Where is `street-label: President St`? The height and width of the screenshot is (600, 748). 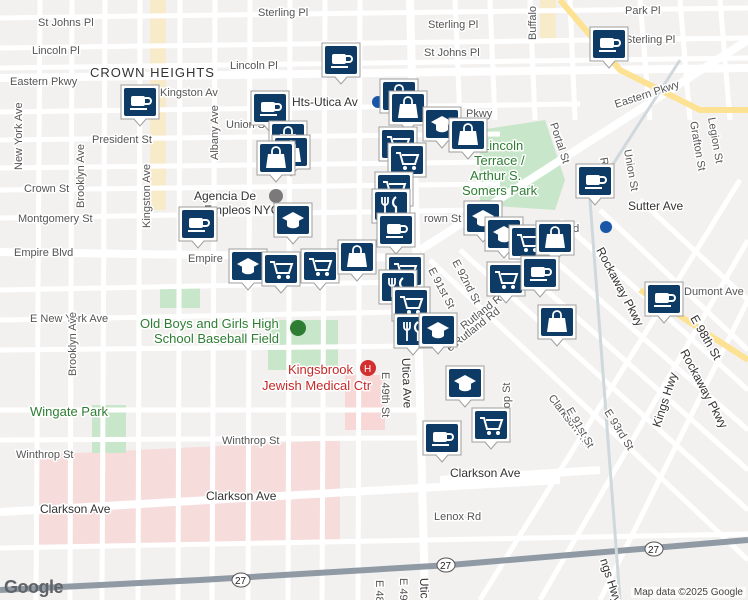
street-label: President St is located at coordinates (122, 140).